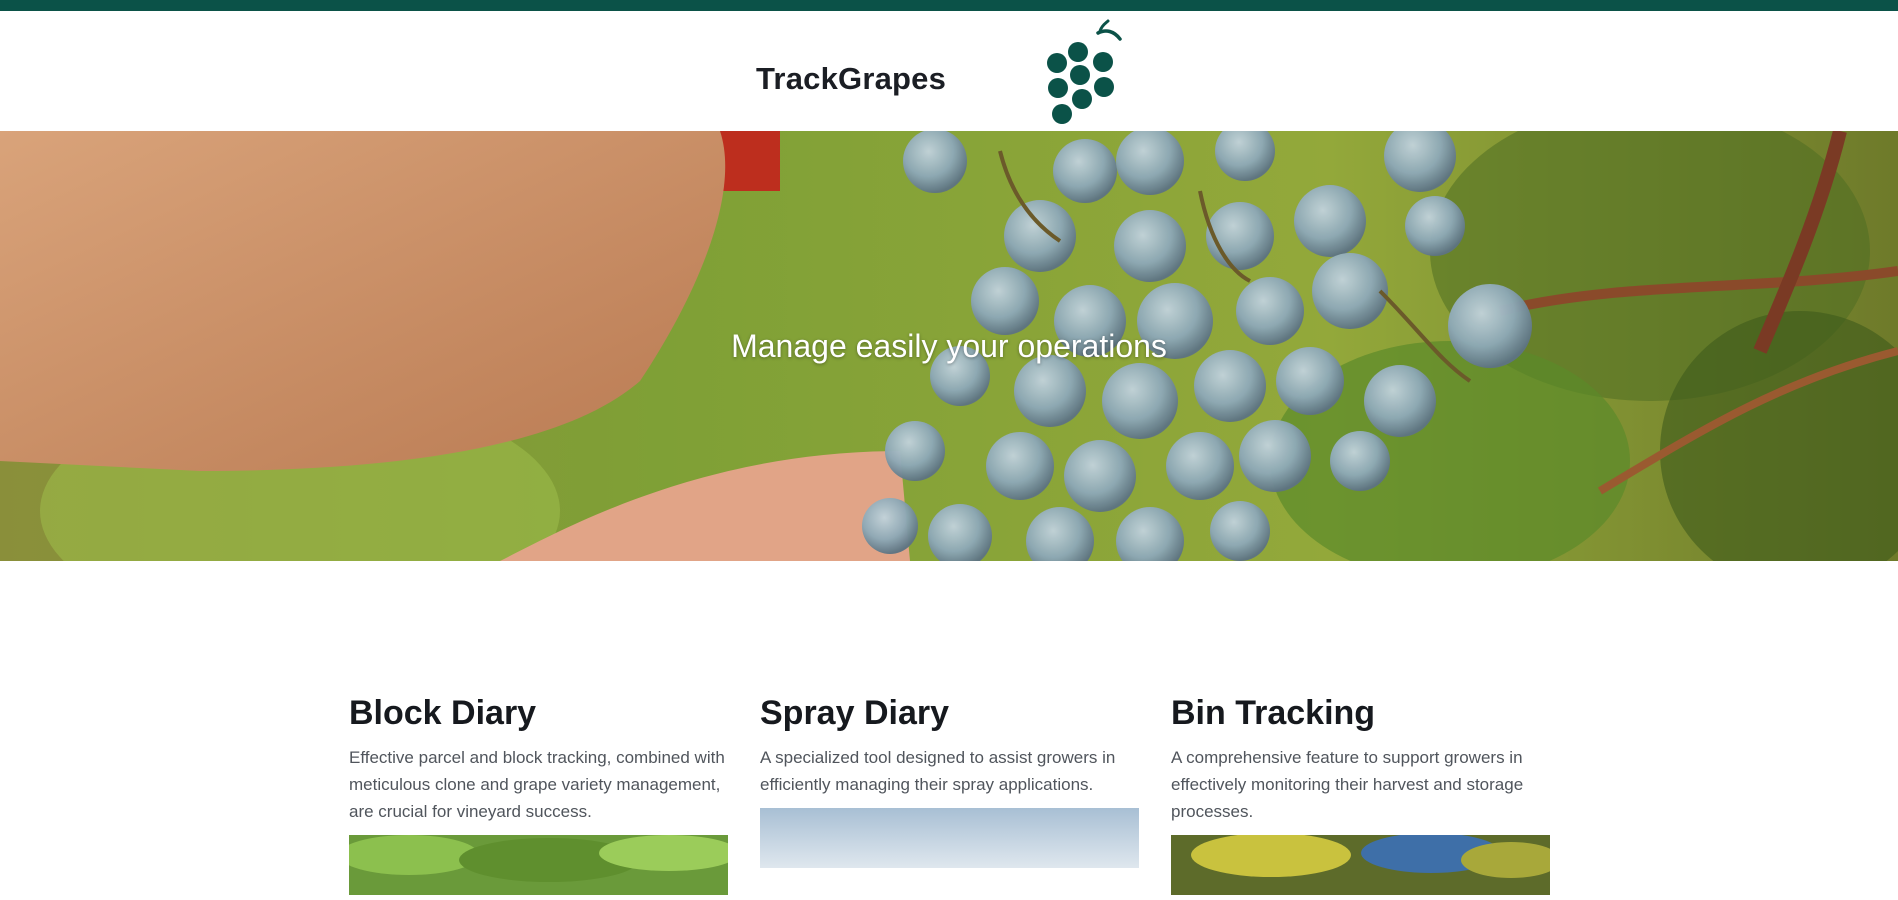  I want to click on feature-title: Spray Diary, so click(854, 713).